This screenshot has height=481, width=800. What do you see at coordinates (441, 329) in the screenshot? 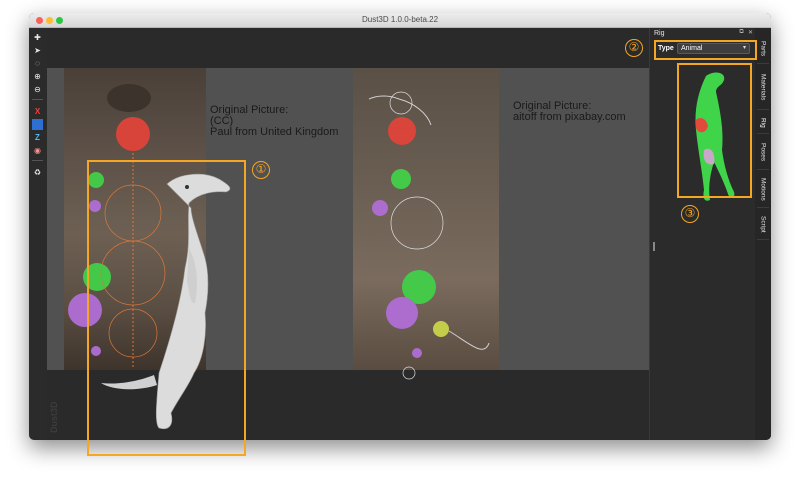
I see `node-yellow` at bounding box center [441, 329].